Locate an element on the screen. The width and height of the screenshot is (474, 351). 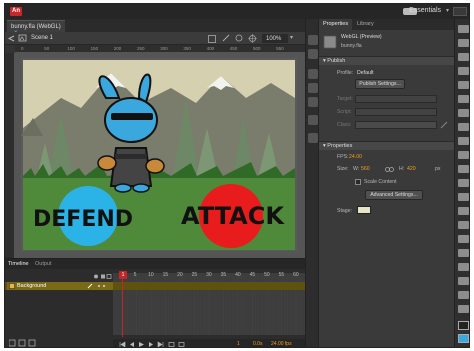
tab-library: Library is located at coordinates (365, 24).